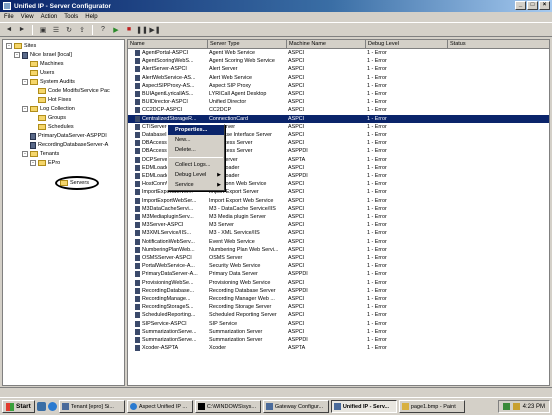 This screenshot has height=415, width=552. Describe the element at coordinates (338, 348) in the screenshot. I see `table-row: Xcoder-ASPTA Xcoder ASPTA 1 - Error` at that location.